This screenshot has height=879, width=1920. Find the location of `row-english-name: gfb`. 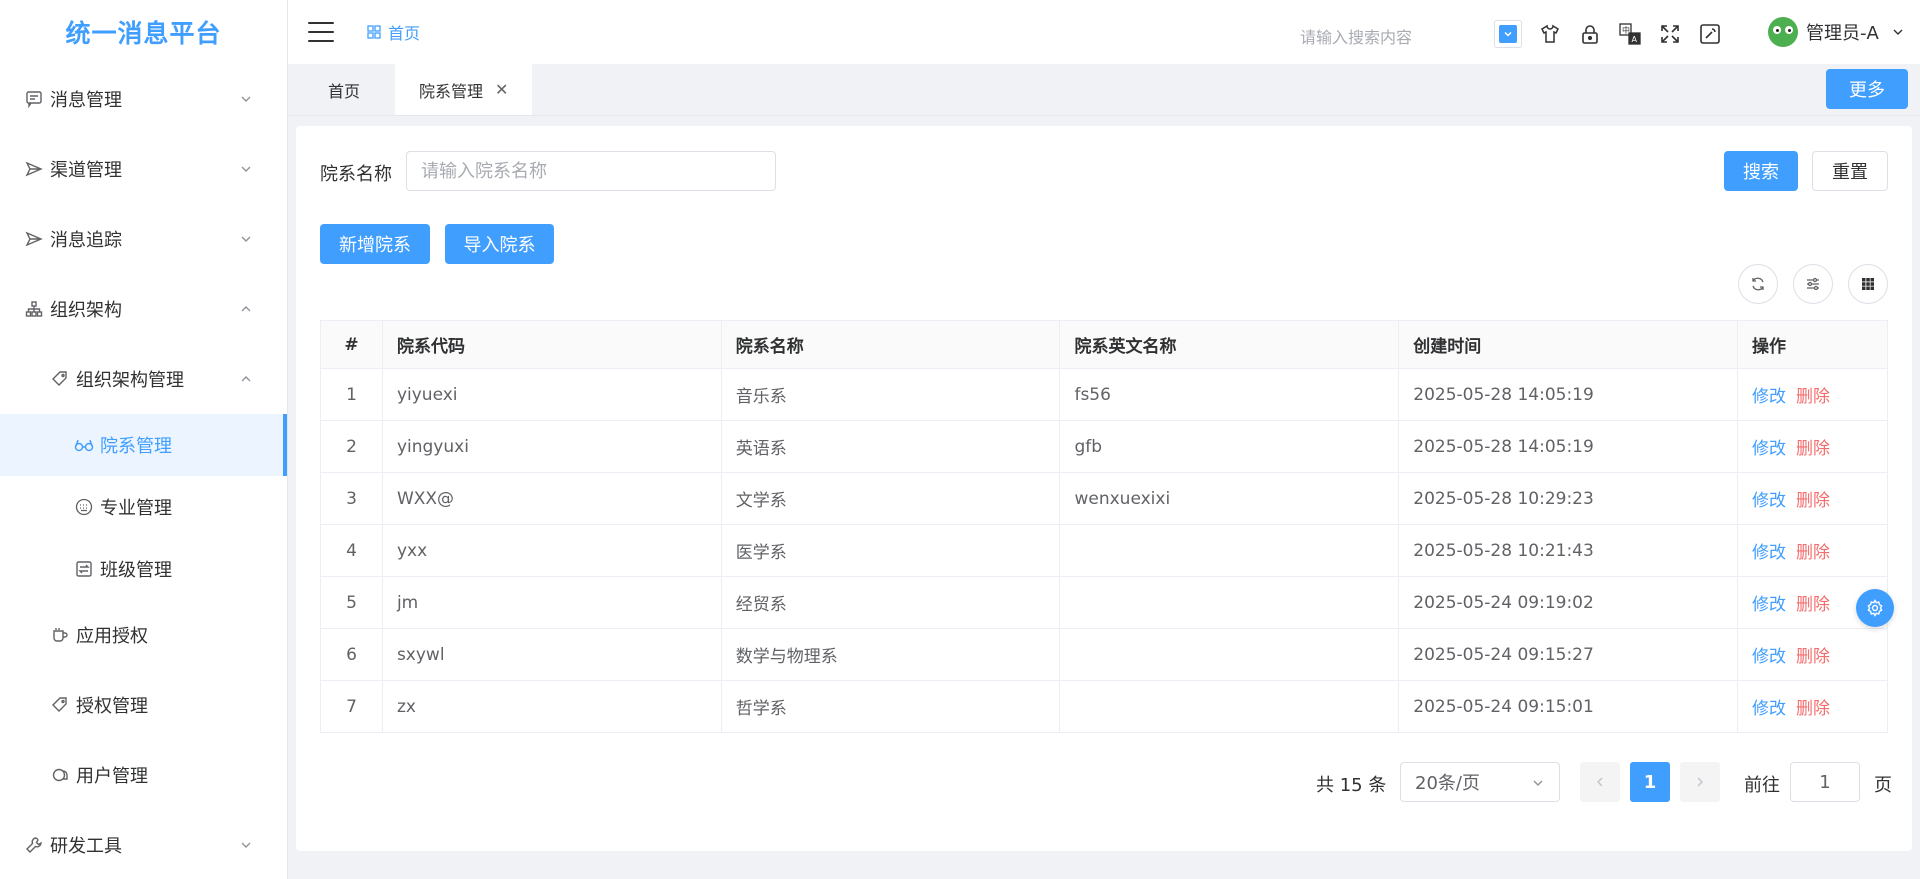

row-english-name: gfb is located at coordinates (1229, 446).